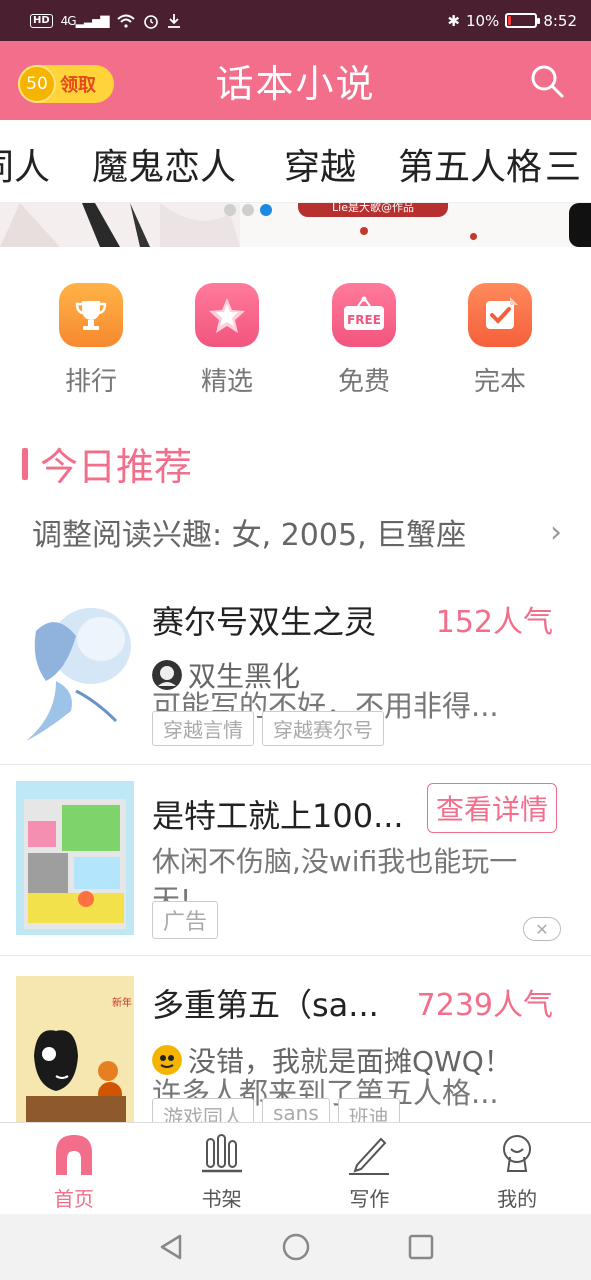 The height and width of the screenshot is (1280, 591). What do you see at coordinates (75, 858) in the screenshot?
I see `ad-image` at bounding box center [75, 858].